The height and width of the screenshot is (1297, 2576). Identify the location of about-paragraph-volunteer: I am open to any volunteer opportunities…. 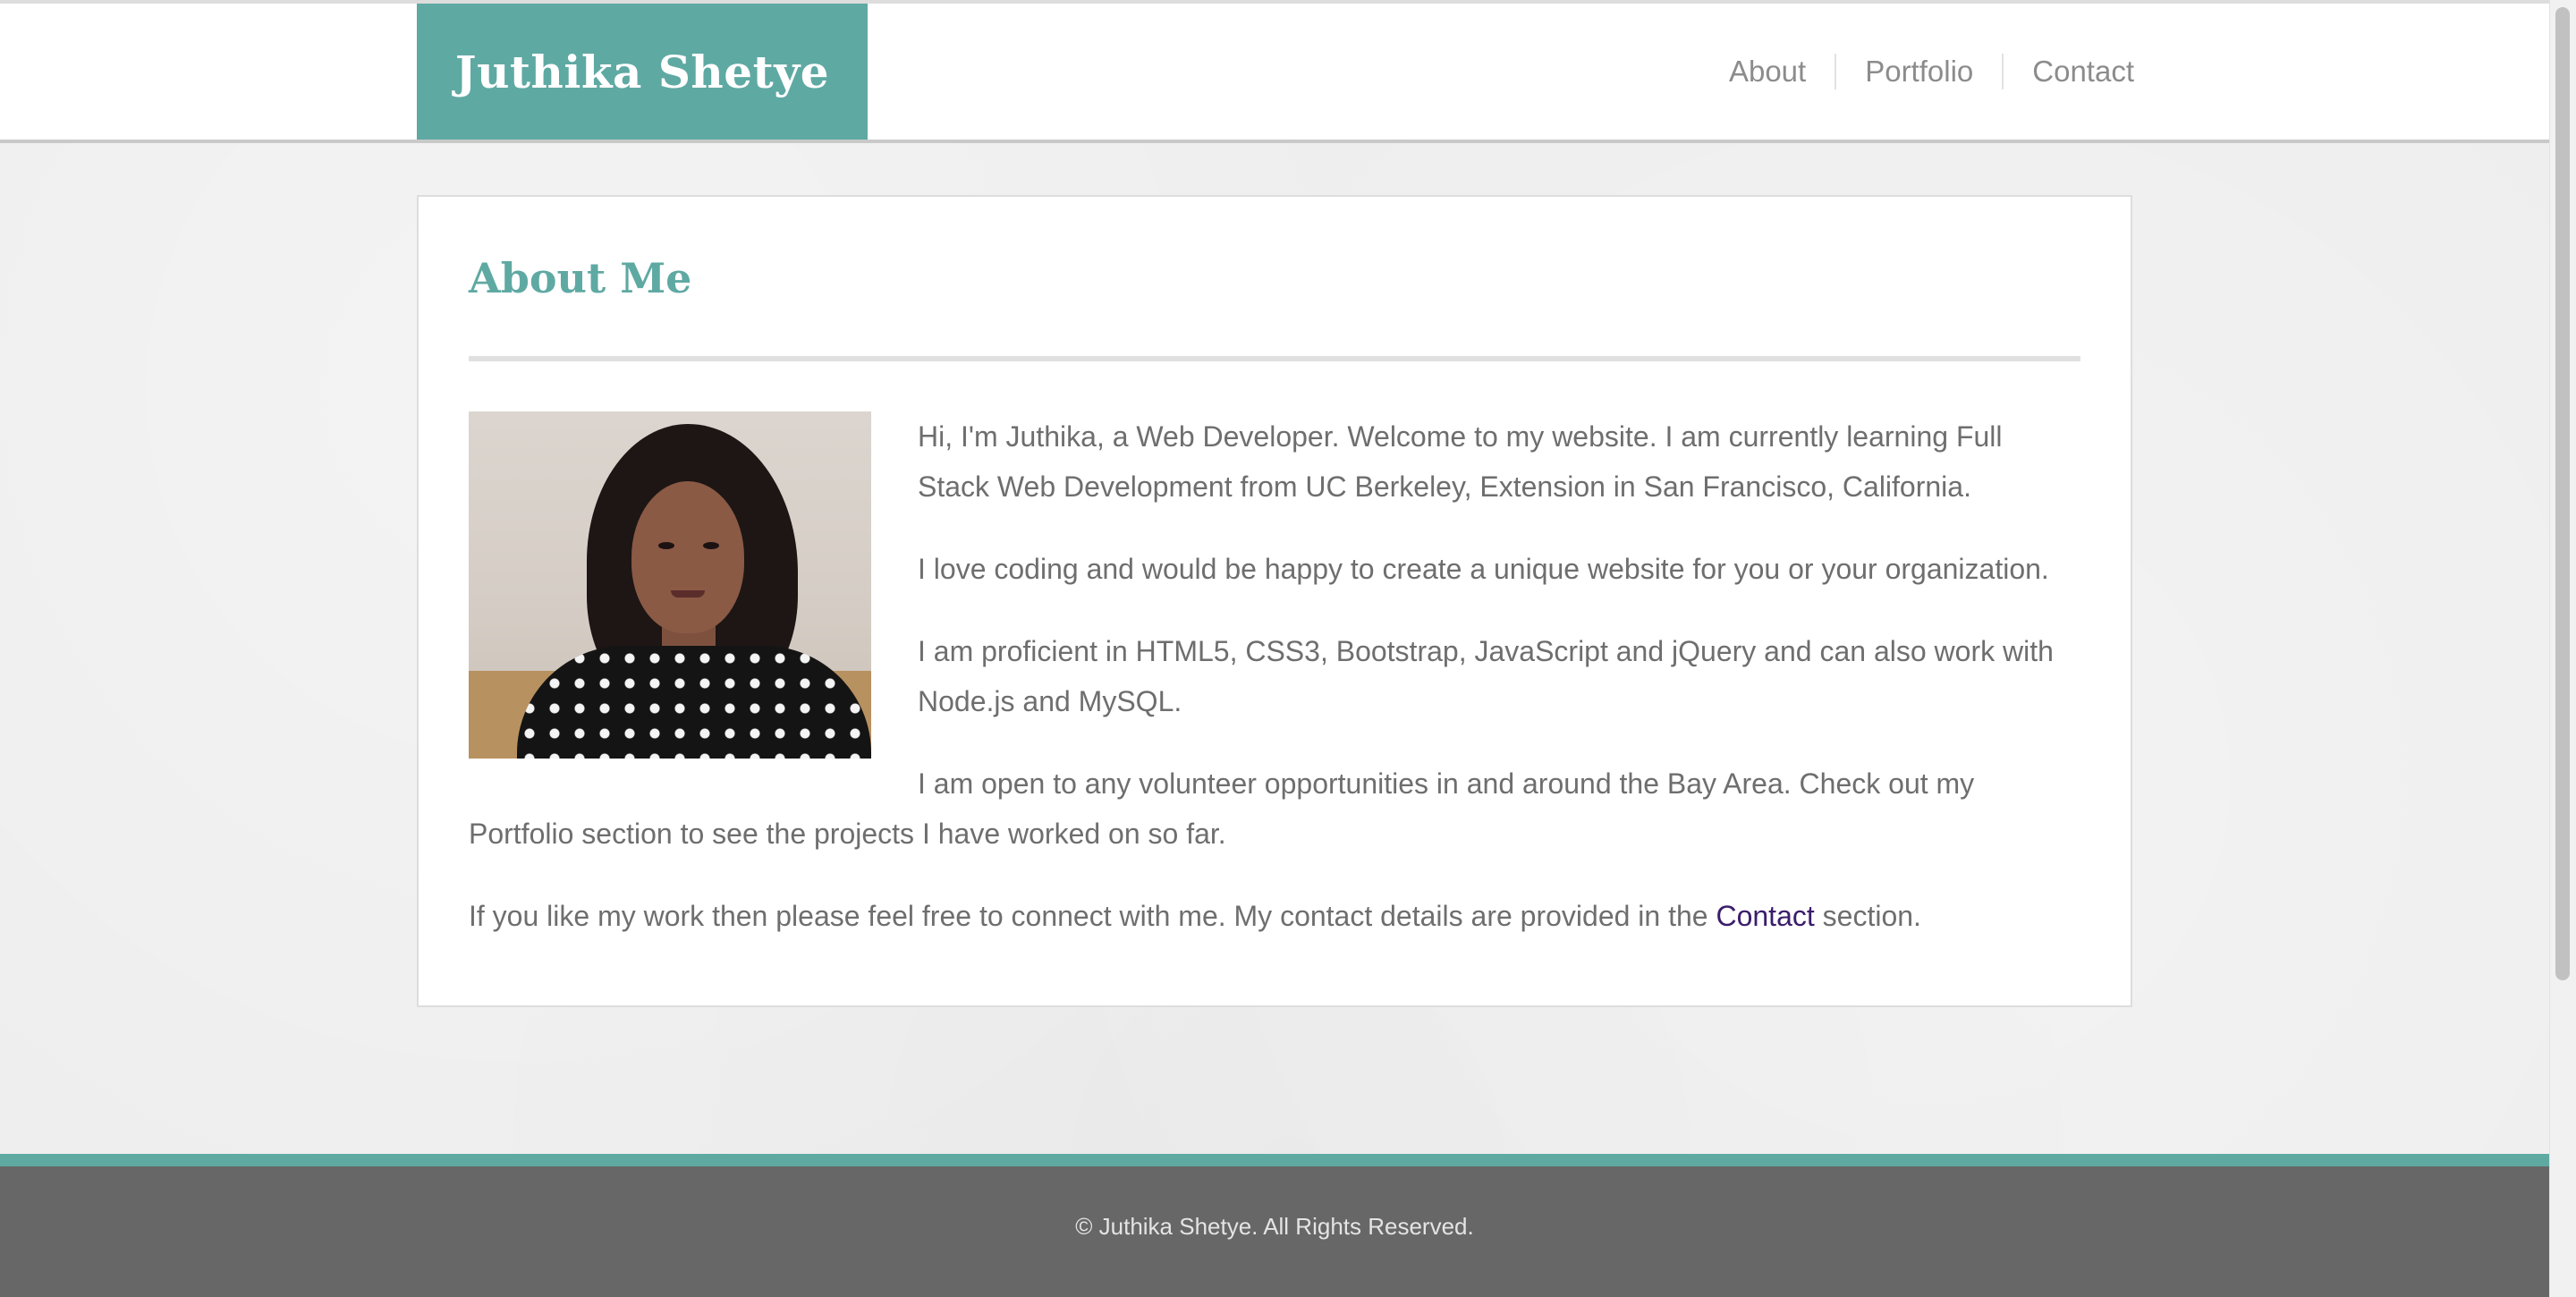
(1222, 808).